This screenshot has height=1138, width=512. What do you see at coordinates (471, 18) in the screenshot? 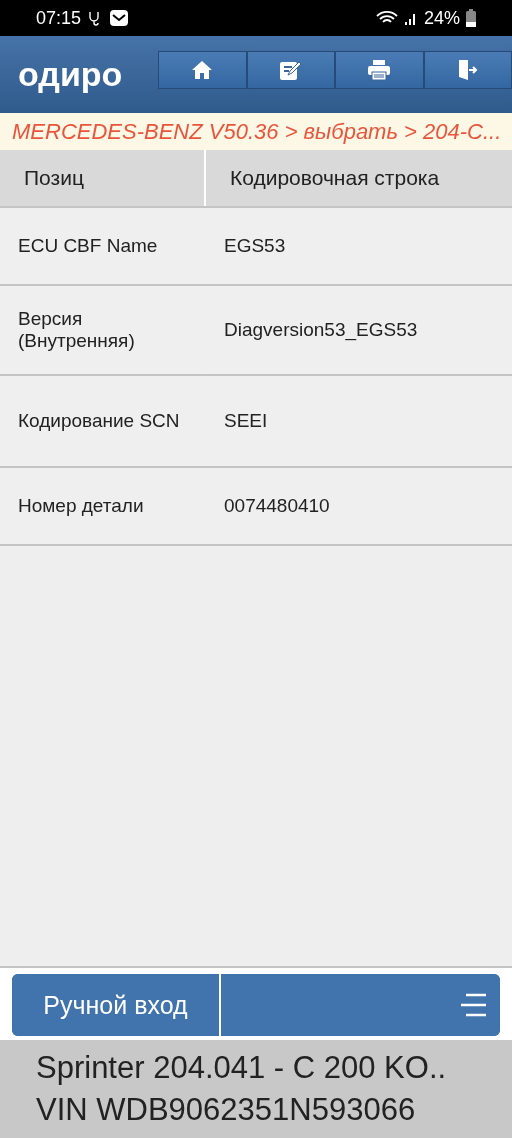
I see `battery-icon` at bounding box center [471, 18].